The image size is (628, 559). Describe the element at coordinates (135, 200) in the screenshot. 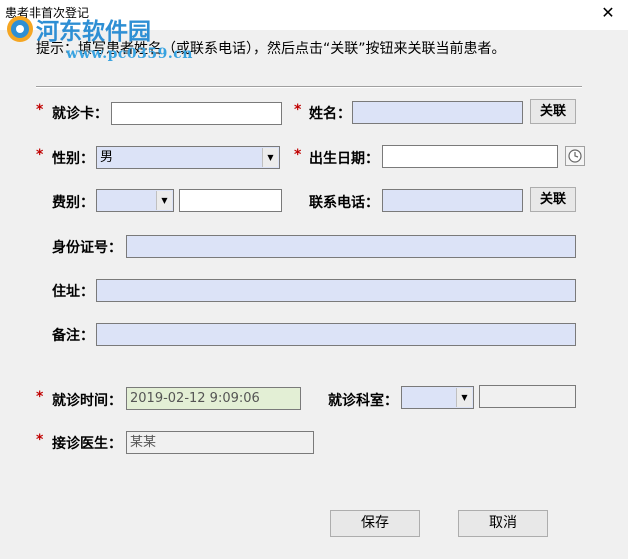

I see `fee-select: ▼` at that location.